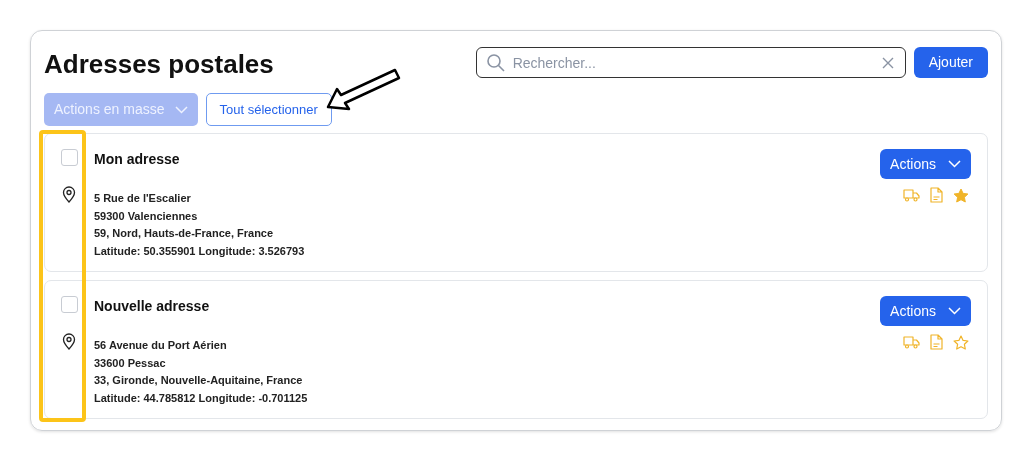  Describe the element at coordinates (159, 65) in the screenshot. I see `page-title: Adresses postales` at that location.